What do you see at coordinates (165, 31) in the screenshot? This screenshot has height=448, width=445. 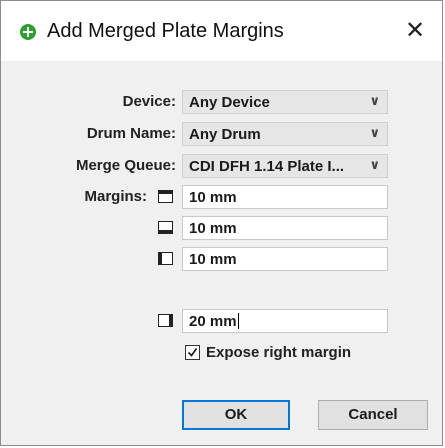 I see `dialog-title: Add Merged Plate Margins` at bounding box center [165, 31].